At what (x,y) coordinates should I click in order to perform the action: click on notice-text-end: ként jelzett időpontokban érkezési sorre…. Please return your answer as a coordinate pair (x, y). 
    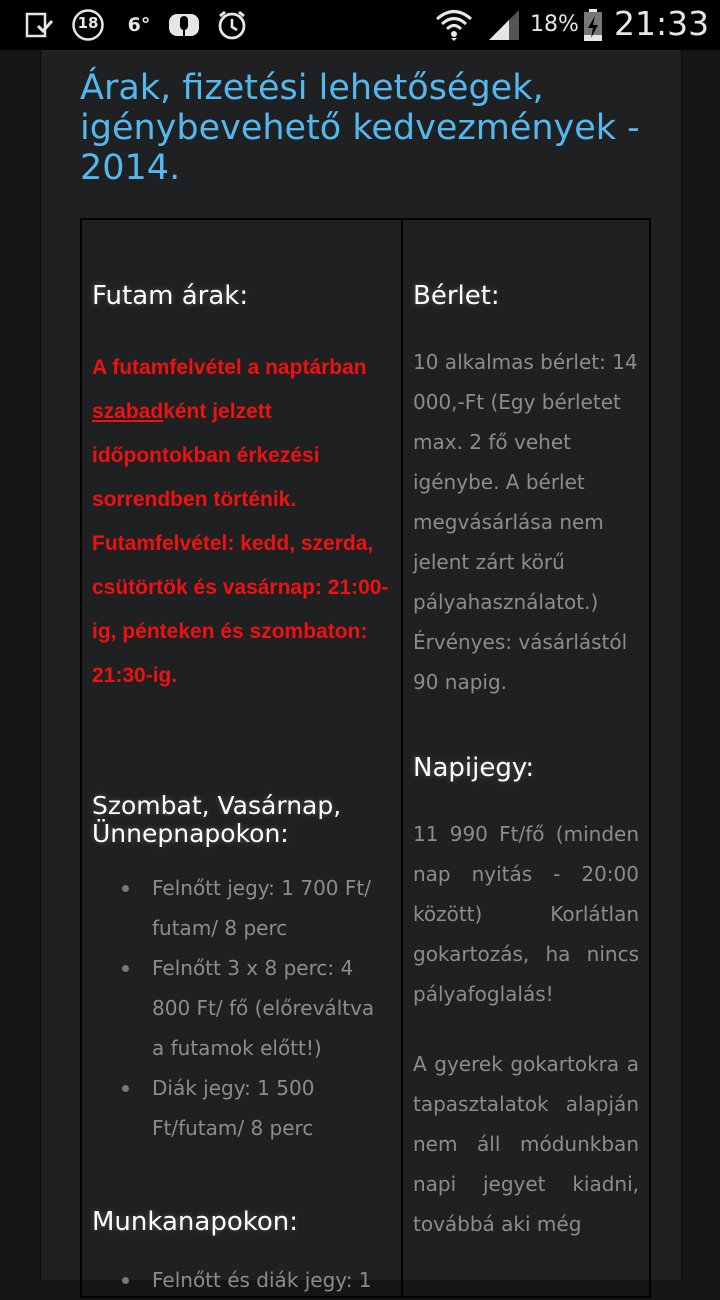
    Looking at the image, I should click on (240, 543).